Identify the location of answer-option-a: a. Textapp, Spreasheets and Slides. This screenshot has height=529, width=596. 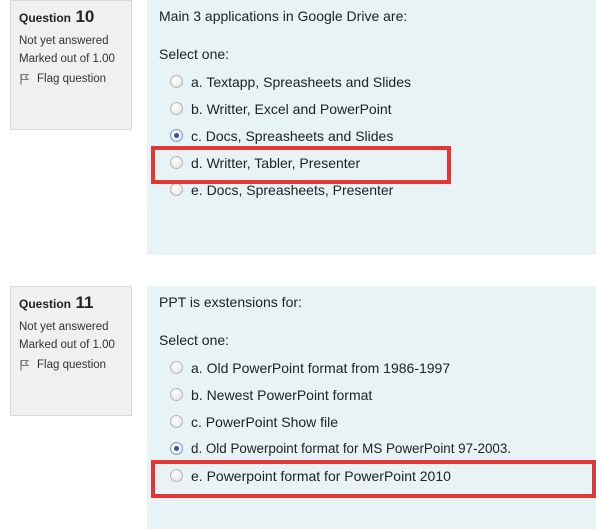
(383, 81).